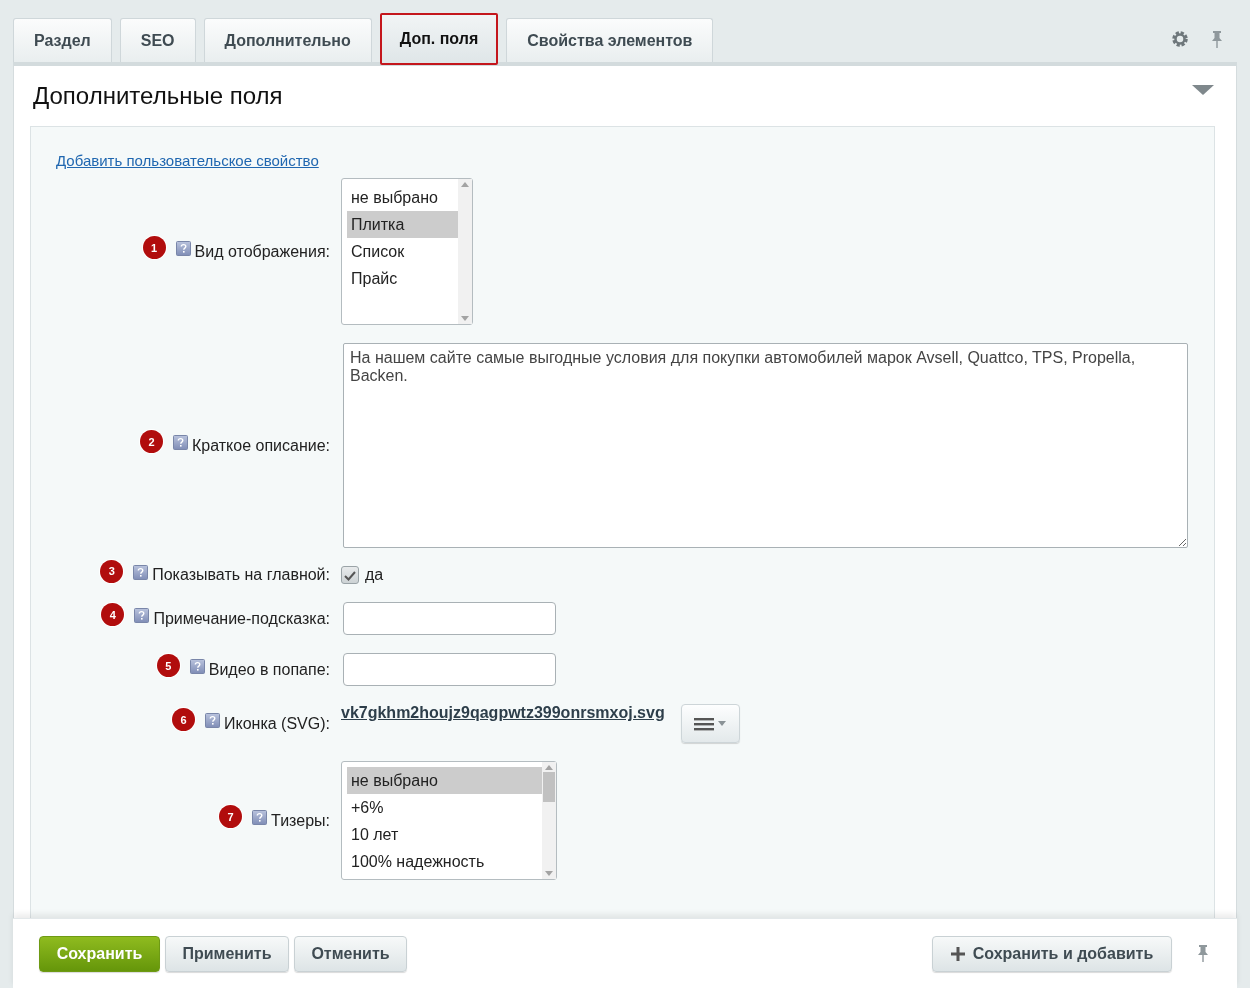  Describe the element at coordinates (287, 40) in the screenshot. I see `tab: Дополнительно` at that location.